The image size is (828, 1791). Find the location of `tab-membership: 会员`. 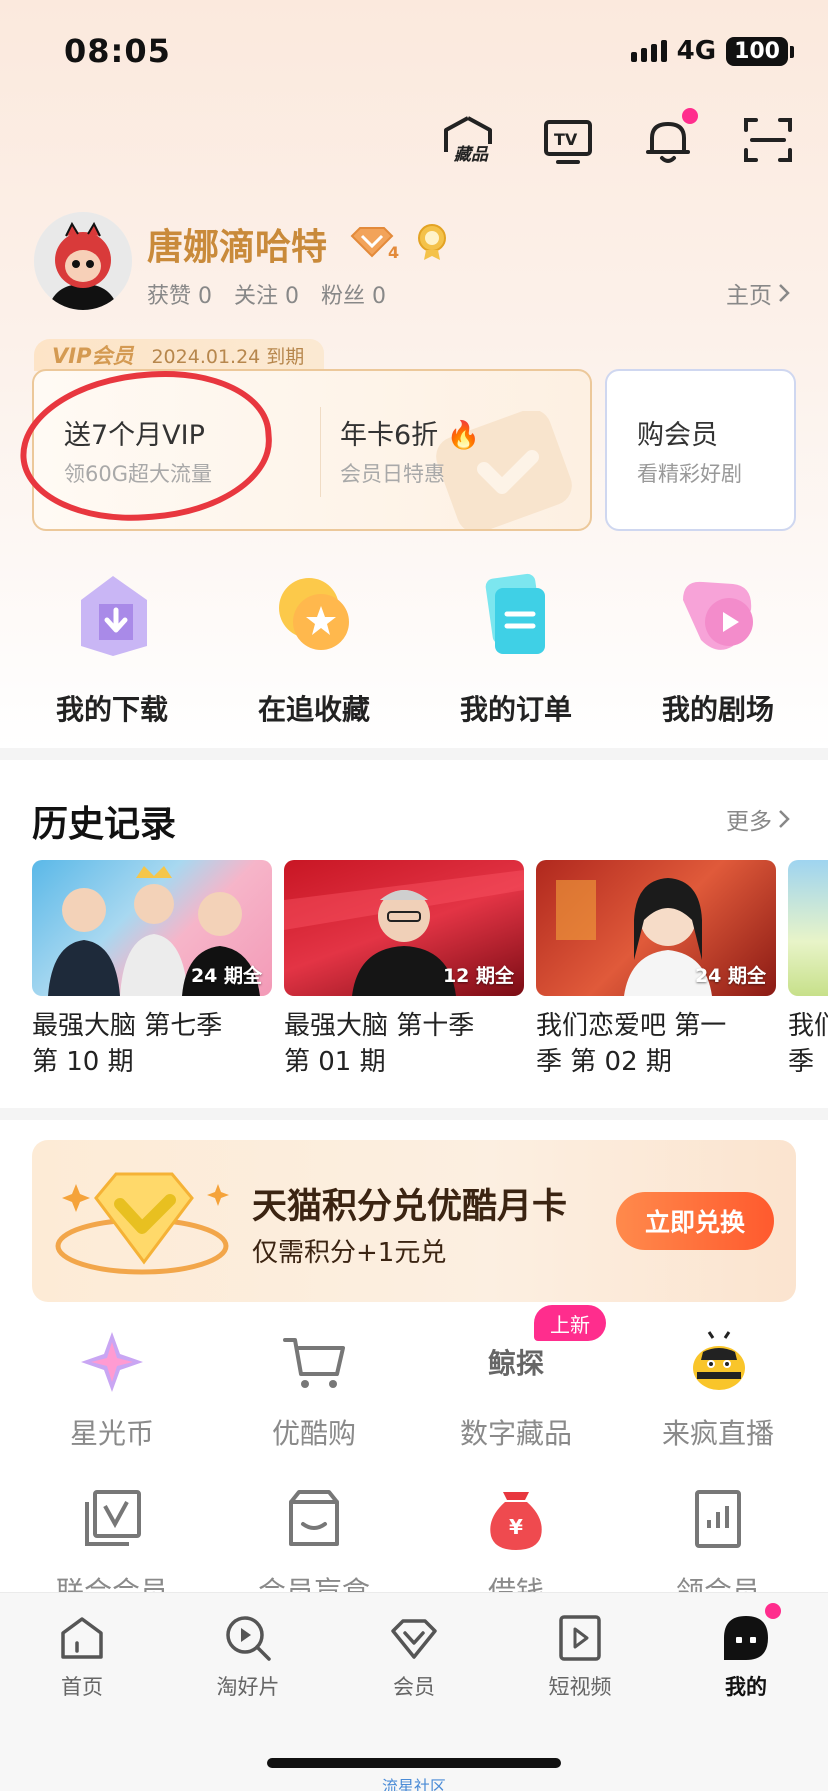

tab-membership: 会员 is located at coordinates (414, 1657).